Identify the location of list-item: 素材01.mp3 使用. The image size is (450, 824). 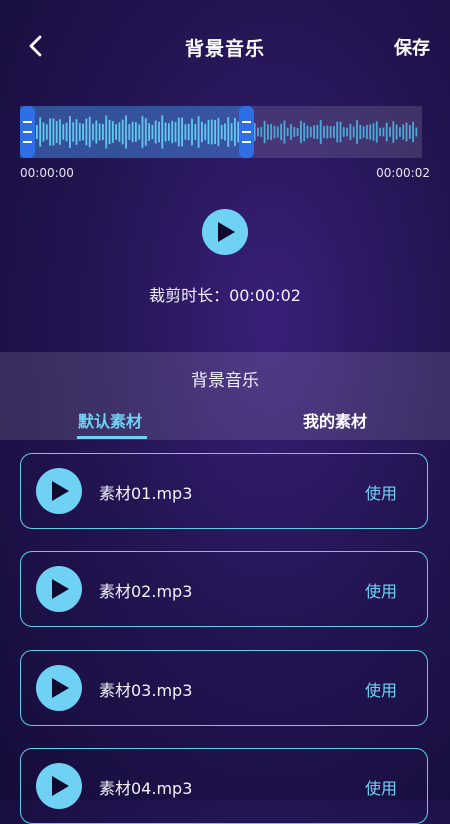
(224, 491).